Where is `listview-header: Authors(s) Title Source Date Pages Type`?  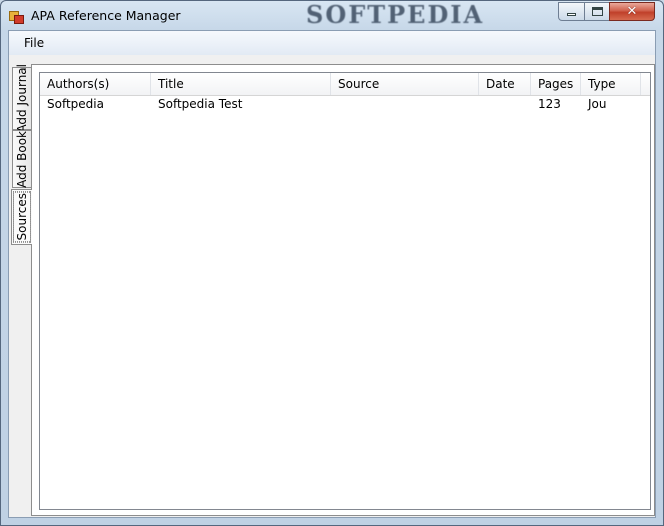
listview-header: Authors(s) Title Source Date Pages Type is located at coordinates (345, 84).